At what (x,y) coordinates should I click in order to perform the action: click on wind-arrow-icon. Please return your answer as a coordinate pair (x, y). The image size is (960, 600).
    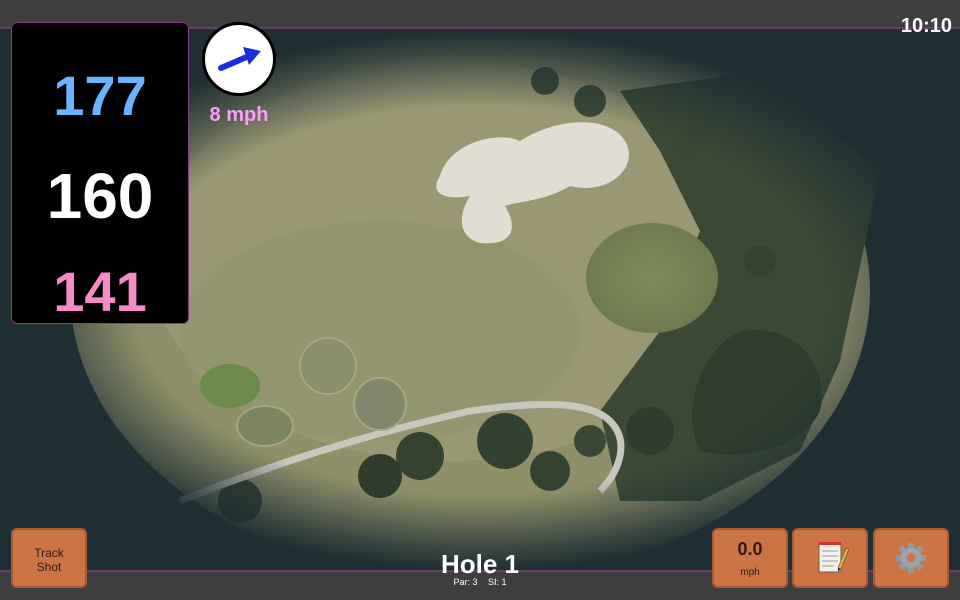
    Looking at the image, I should click on (239, 59).